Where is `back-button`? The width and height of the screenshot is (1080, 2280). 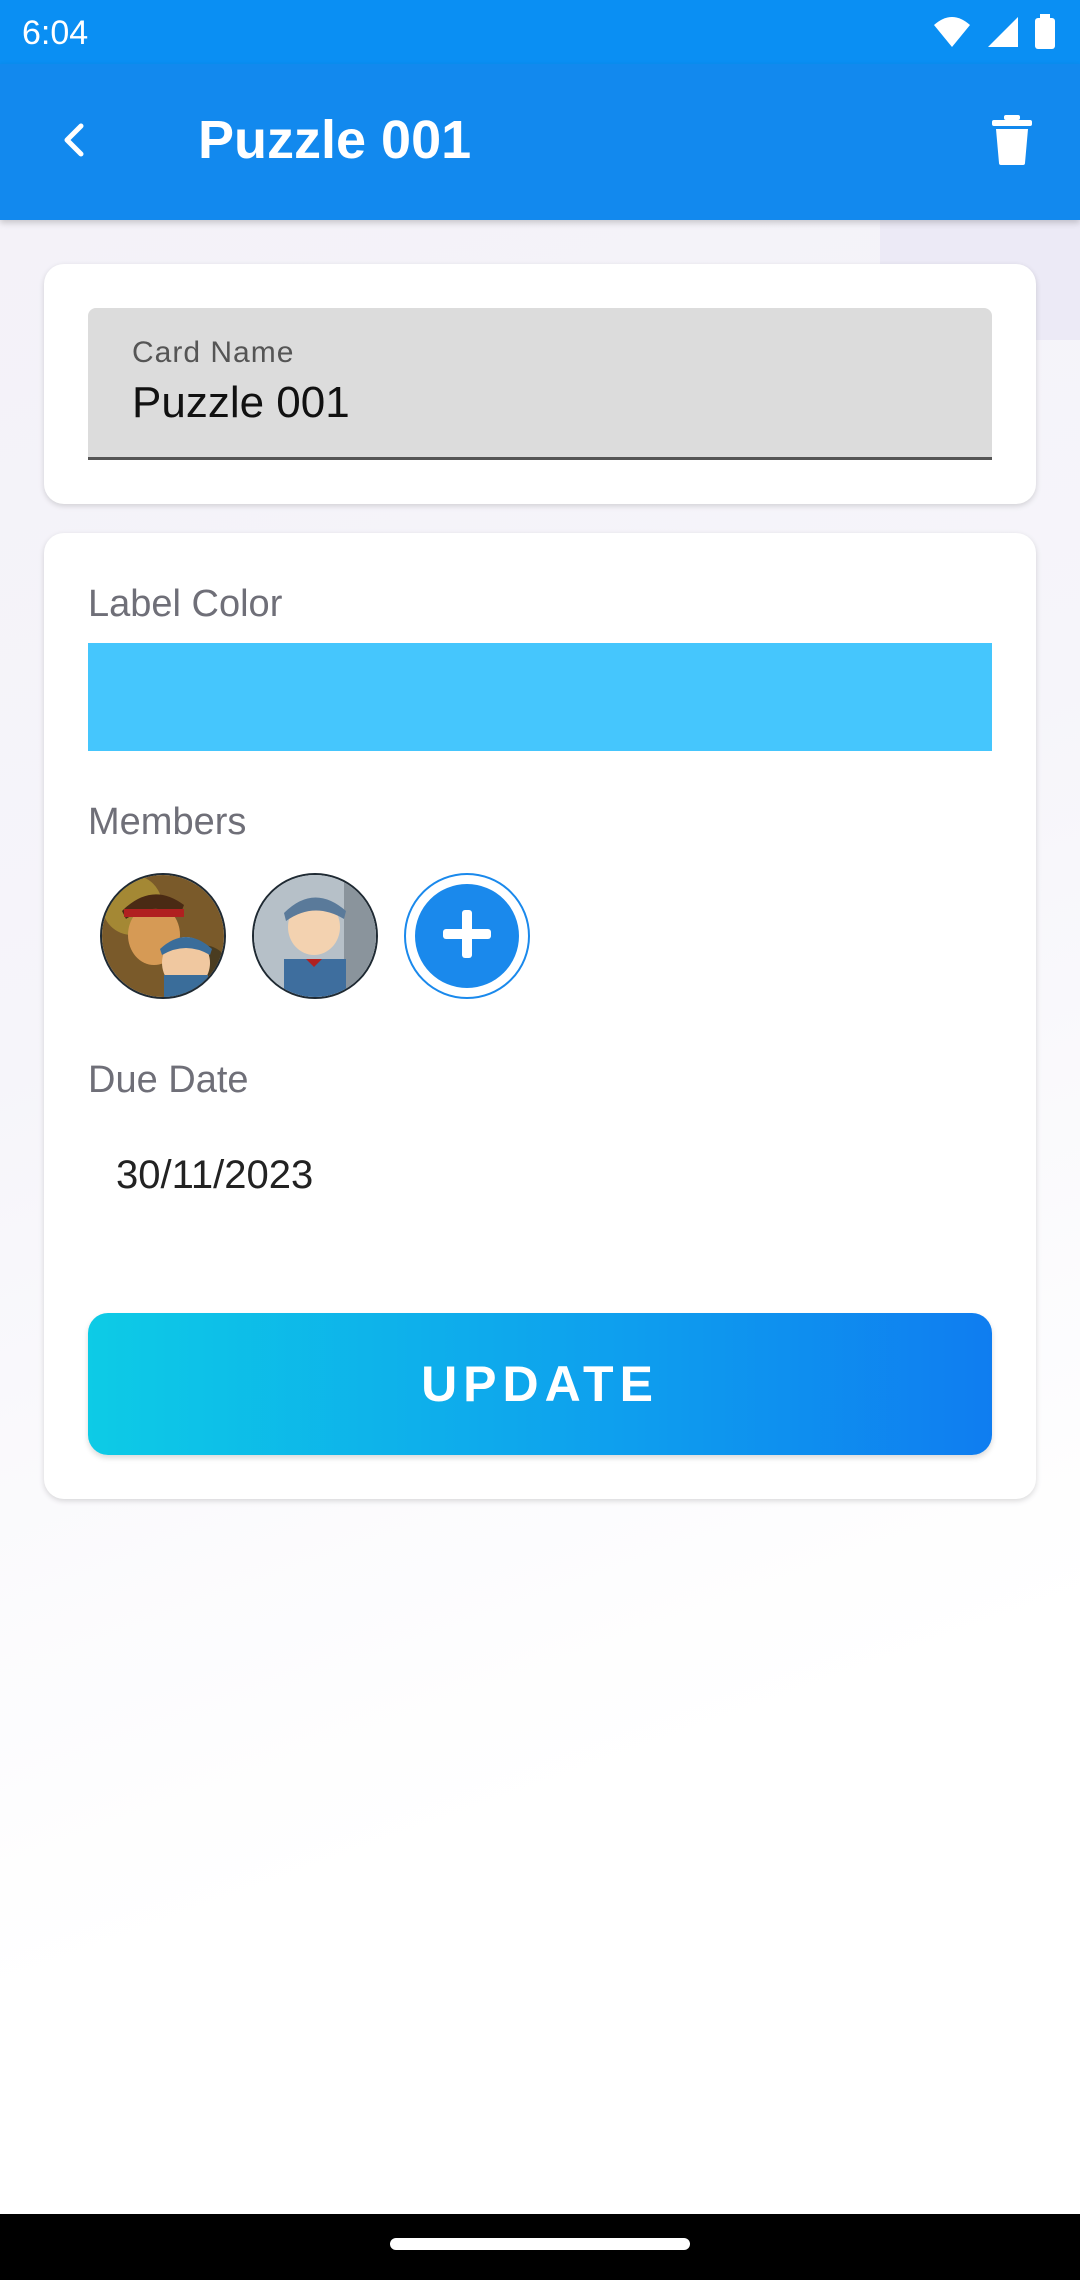 back-button is located at coordinates (74, 142).